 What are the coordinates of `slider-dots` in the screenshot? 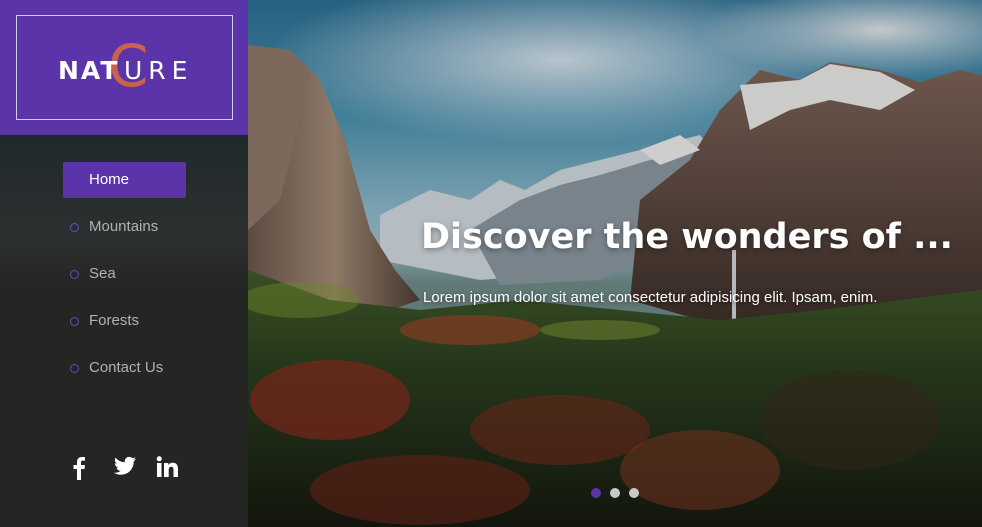 It's located at (619, 493).